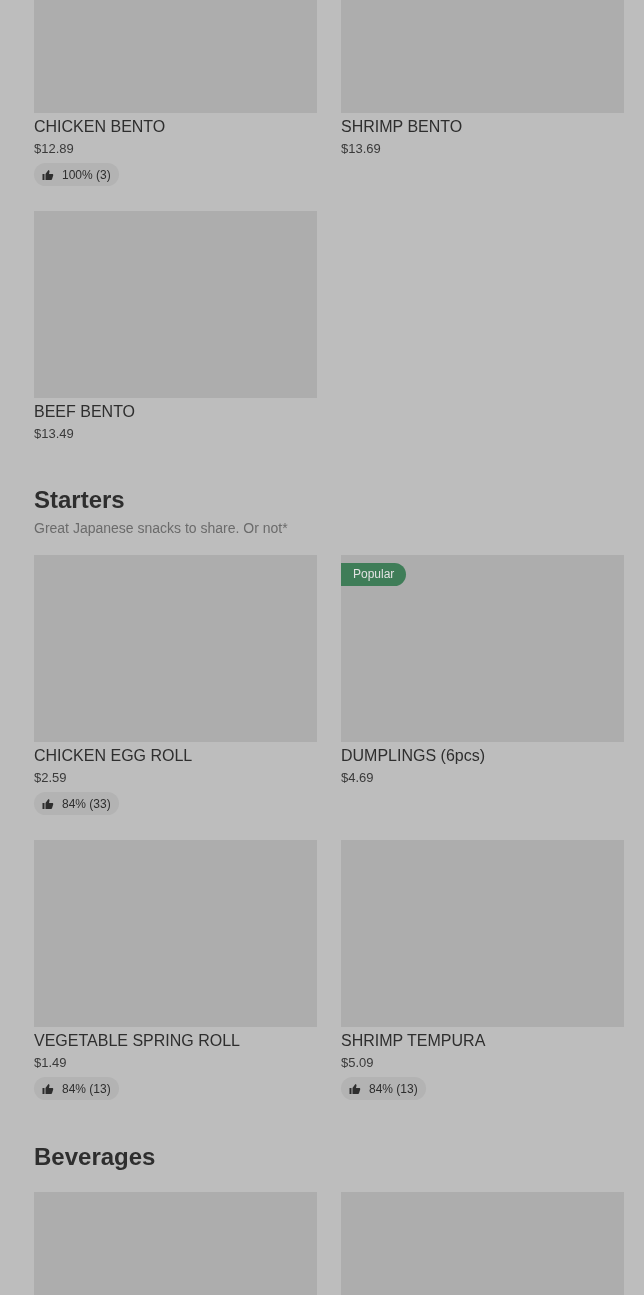 The width and height of the screenshot is (644, 1295). Describe the element at coordinates (402, 127) in the screenshot. I see `item-name: SHRIMP BENTO` at that location.